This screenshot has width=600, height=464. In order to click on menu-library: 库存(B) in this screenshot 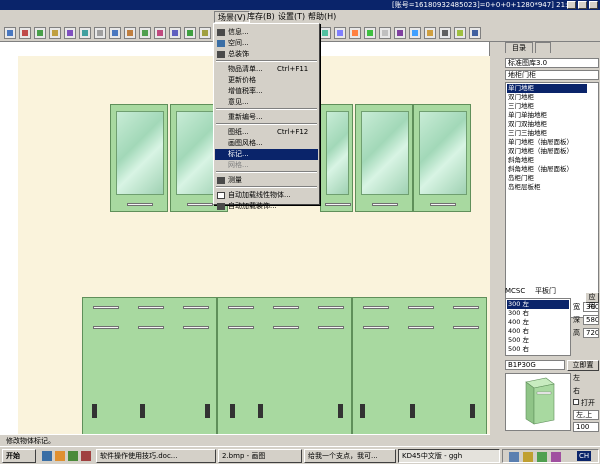, I will do `click(261, 17)`.